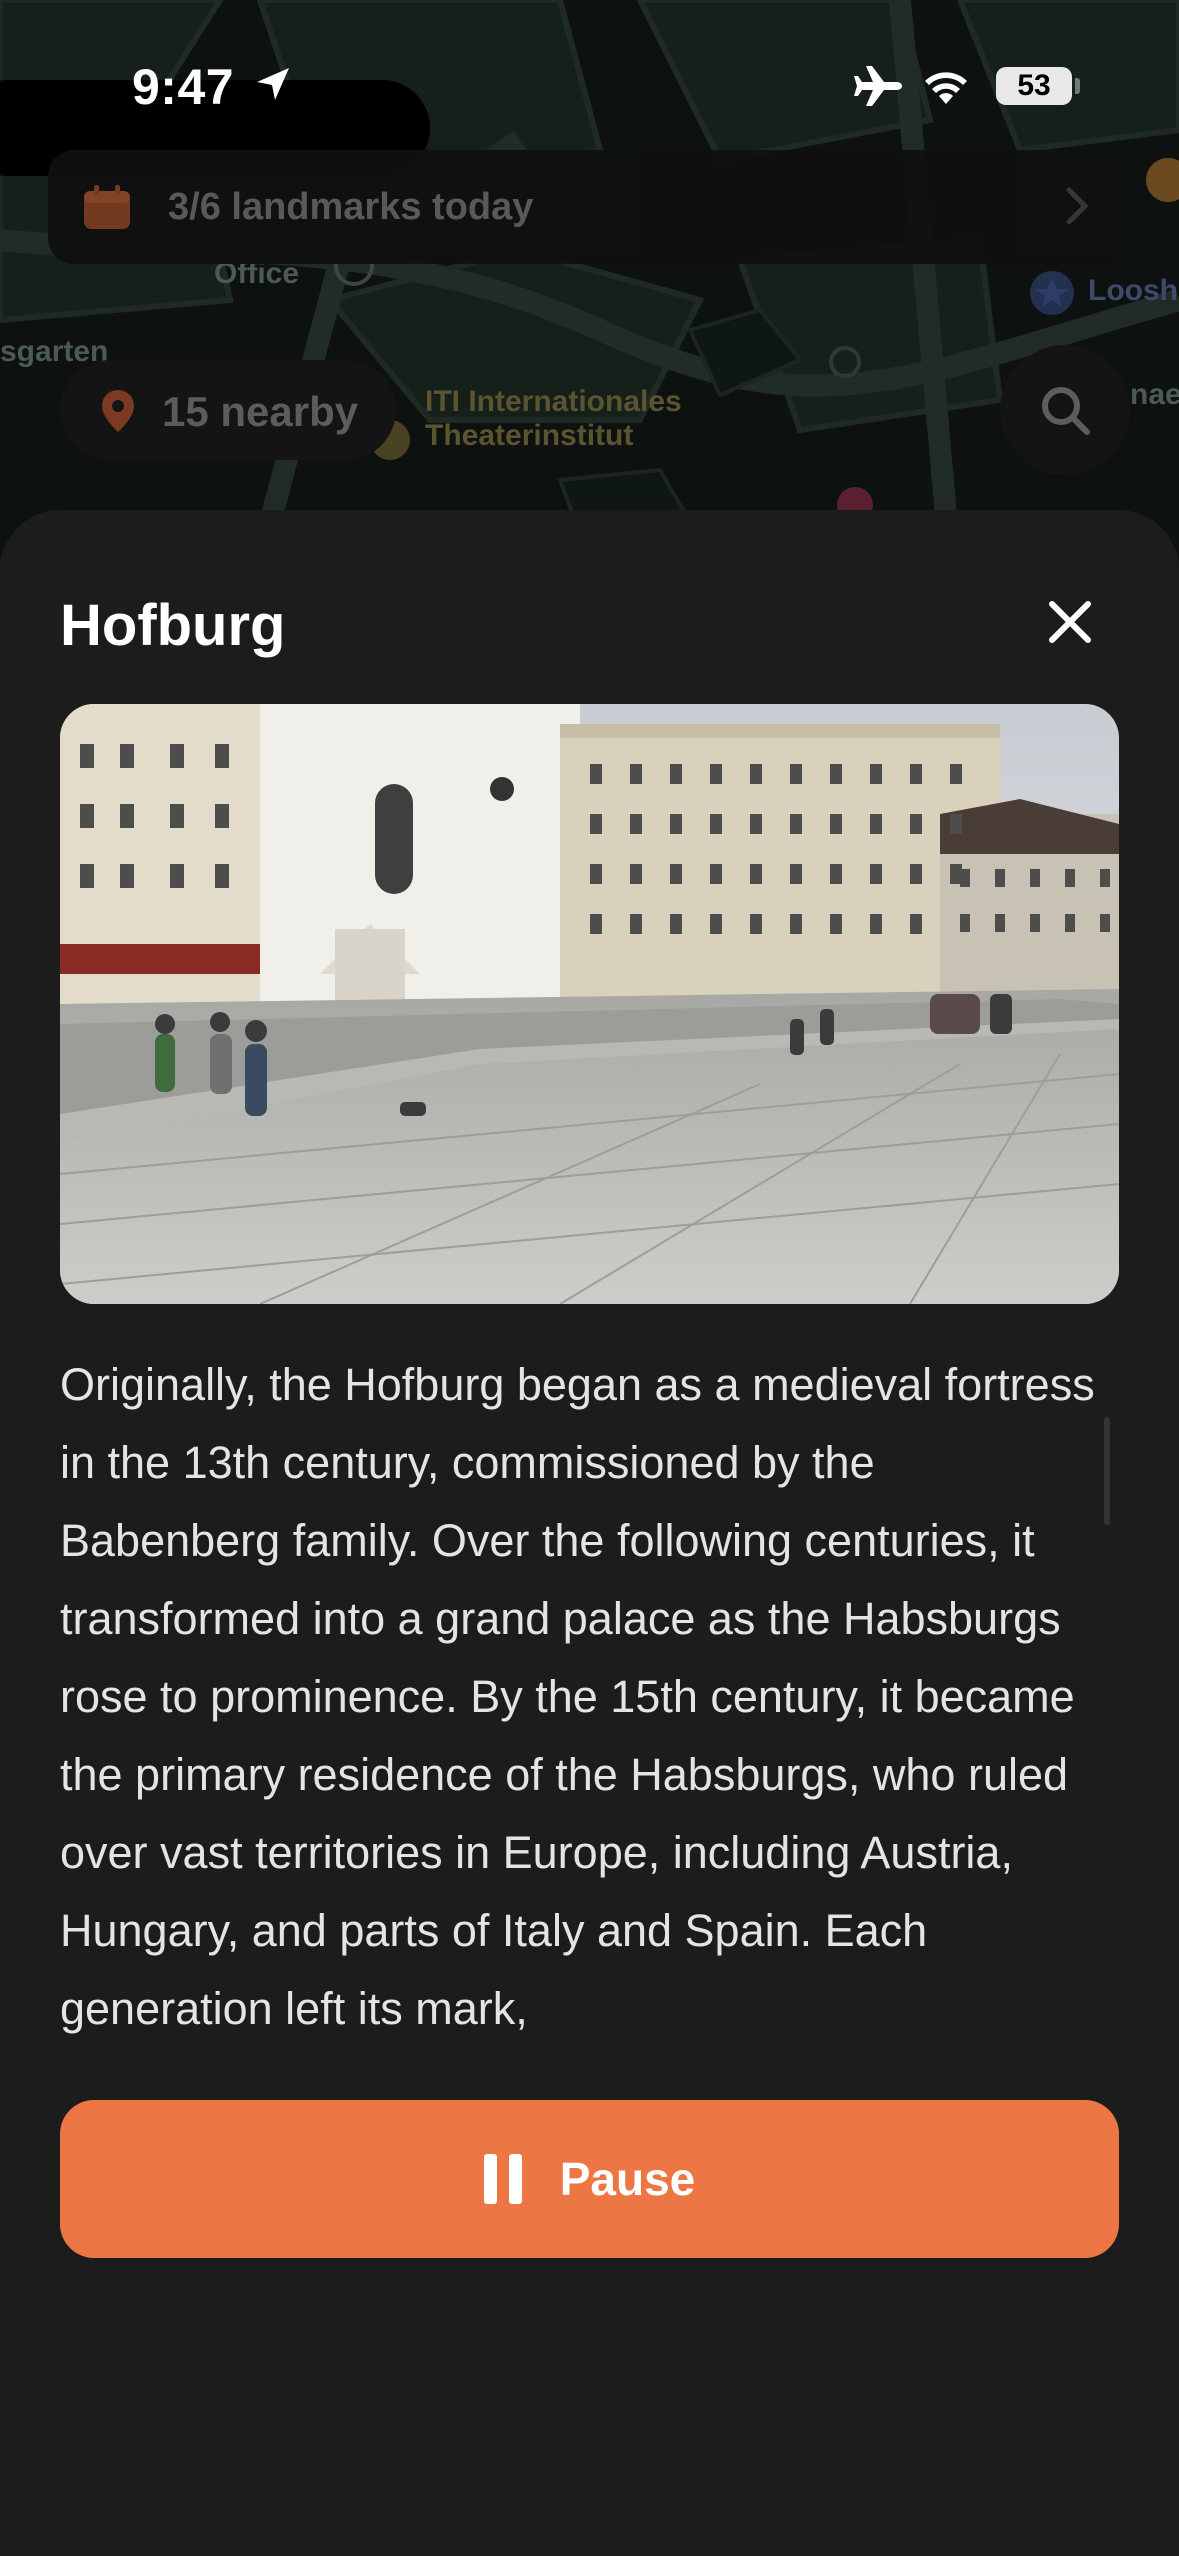 The height and width of the screenshot is (2556, 1179). What do you see at coordinates (1154, 394) in the screenshot?
I see `map-label-nae: nae` at bounding box center [1154, 394].